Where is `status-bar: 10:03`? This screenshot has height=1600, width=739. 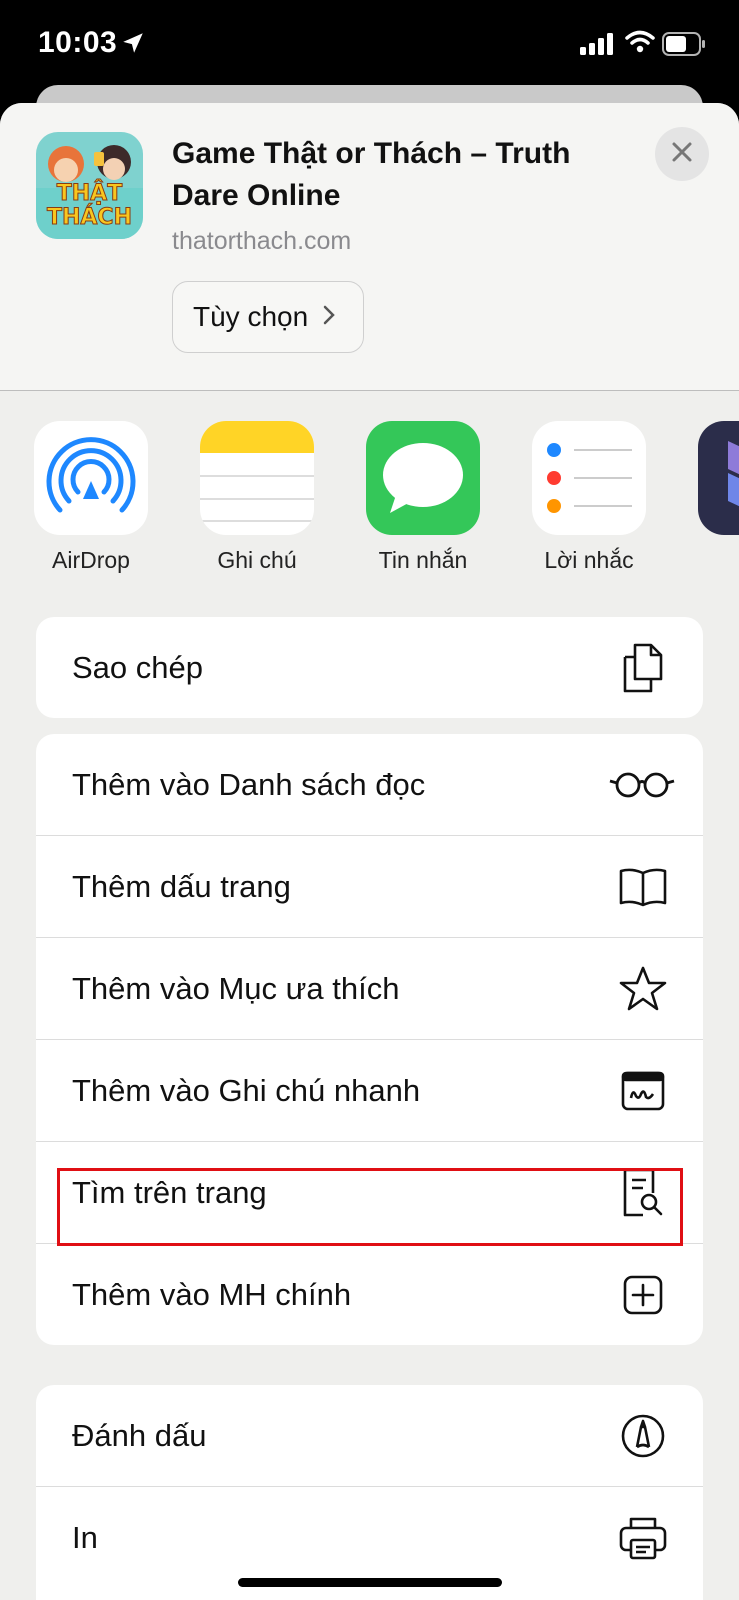 status-bar: 10:03 is located at coordinates (369, 45).